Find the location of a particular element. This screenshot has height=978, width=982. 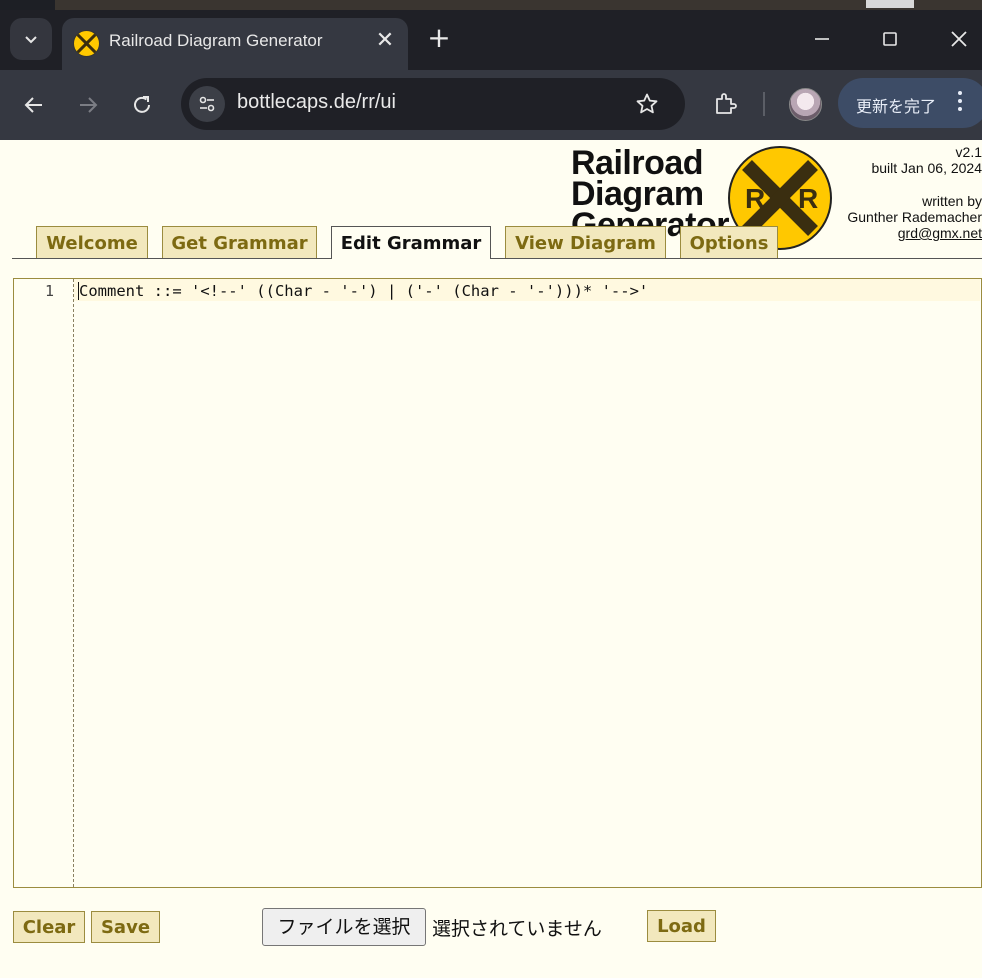

toolbar-divider is located at coordinates (764, 104).